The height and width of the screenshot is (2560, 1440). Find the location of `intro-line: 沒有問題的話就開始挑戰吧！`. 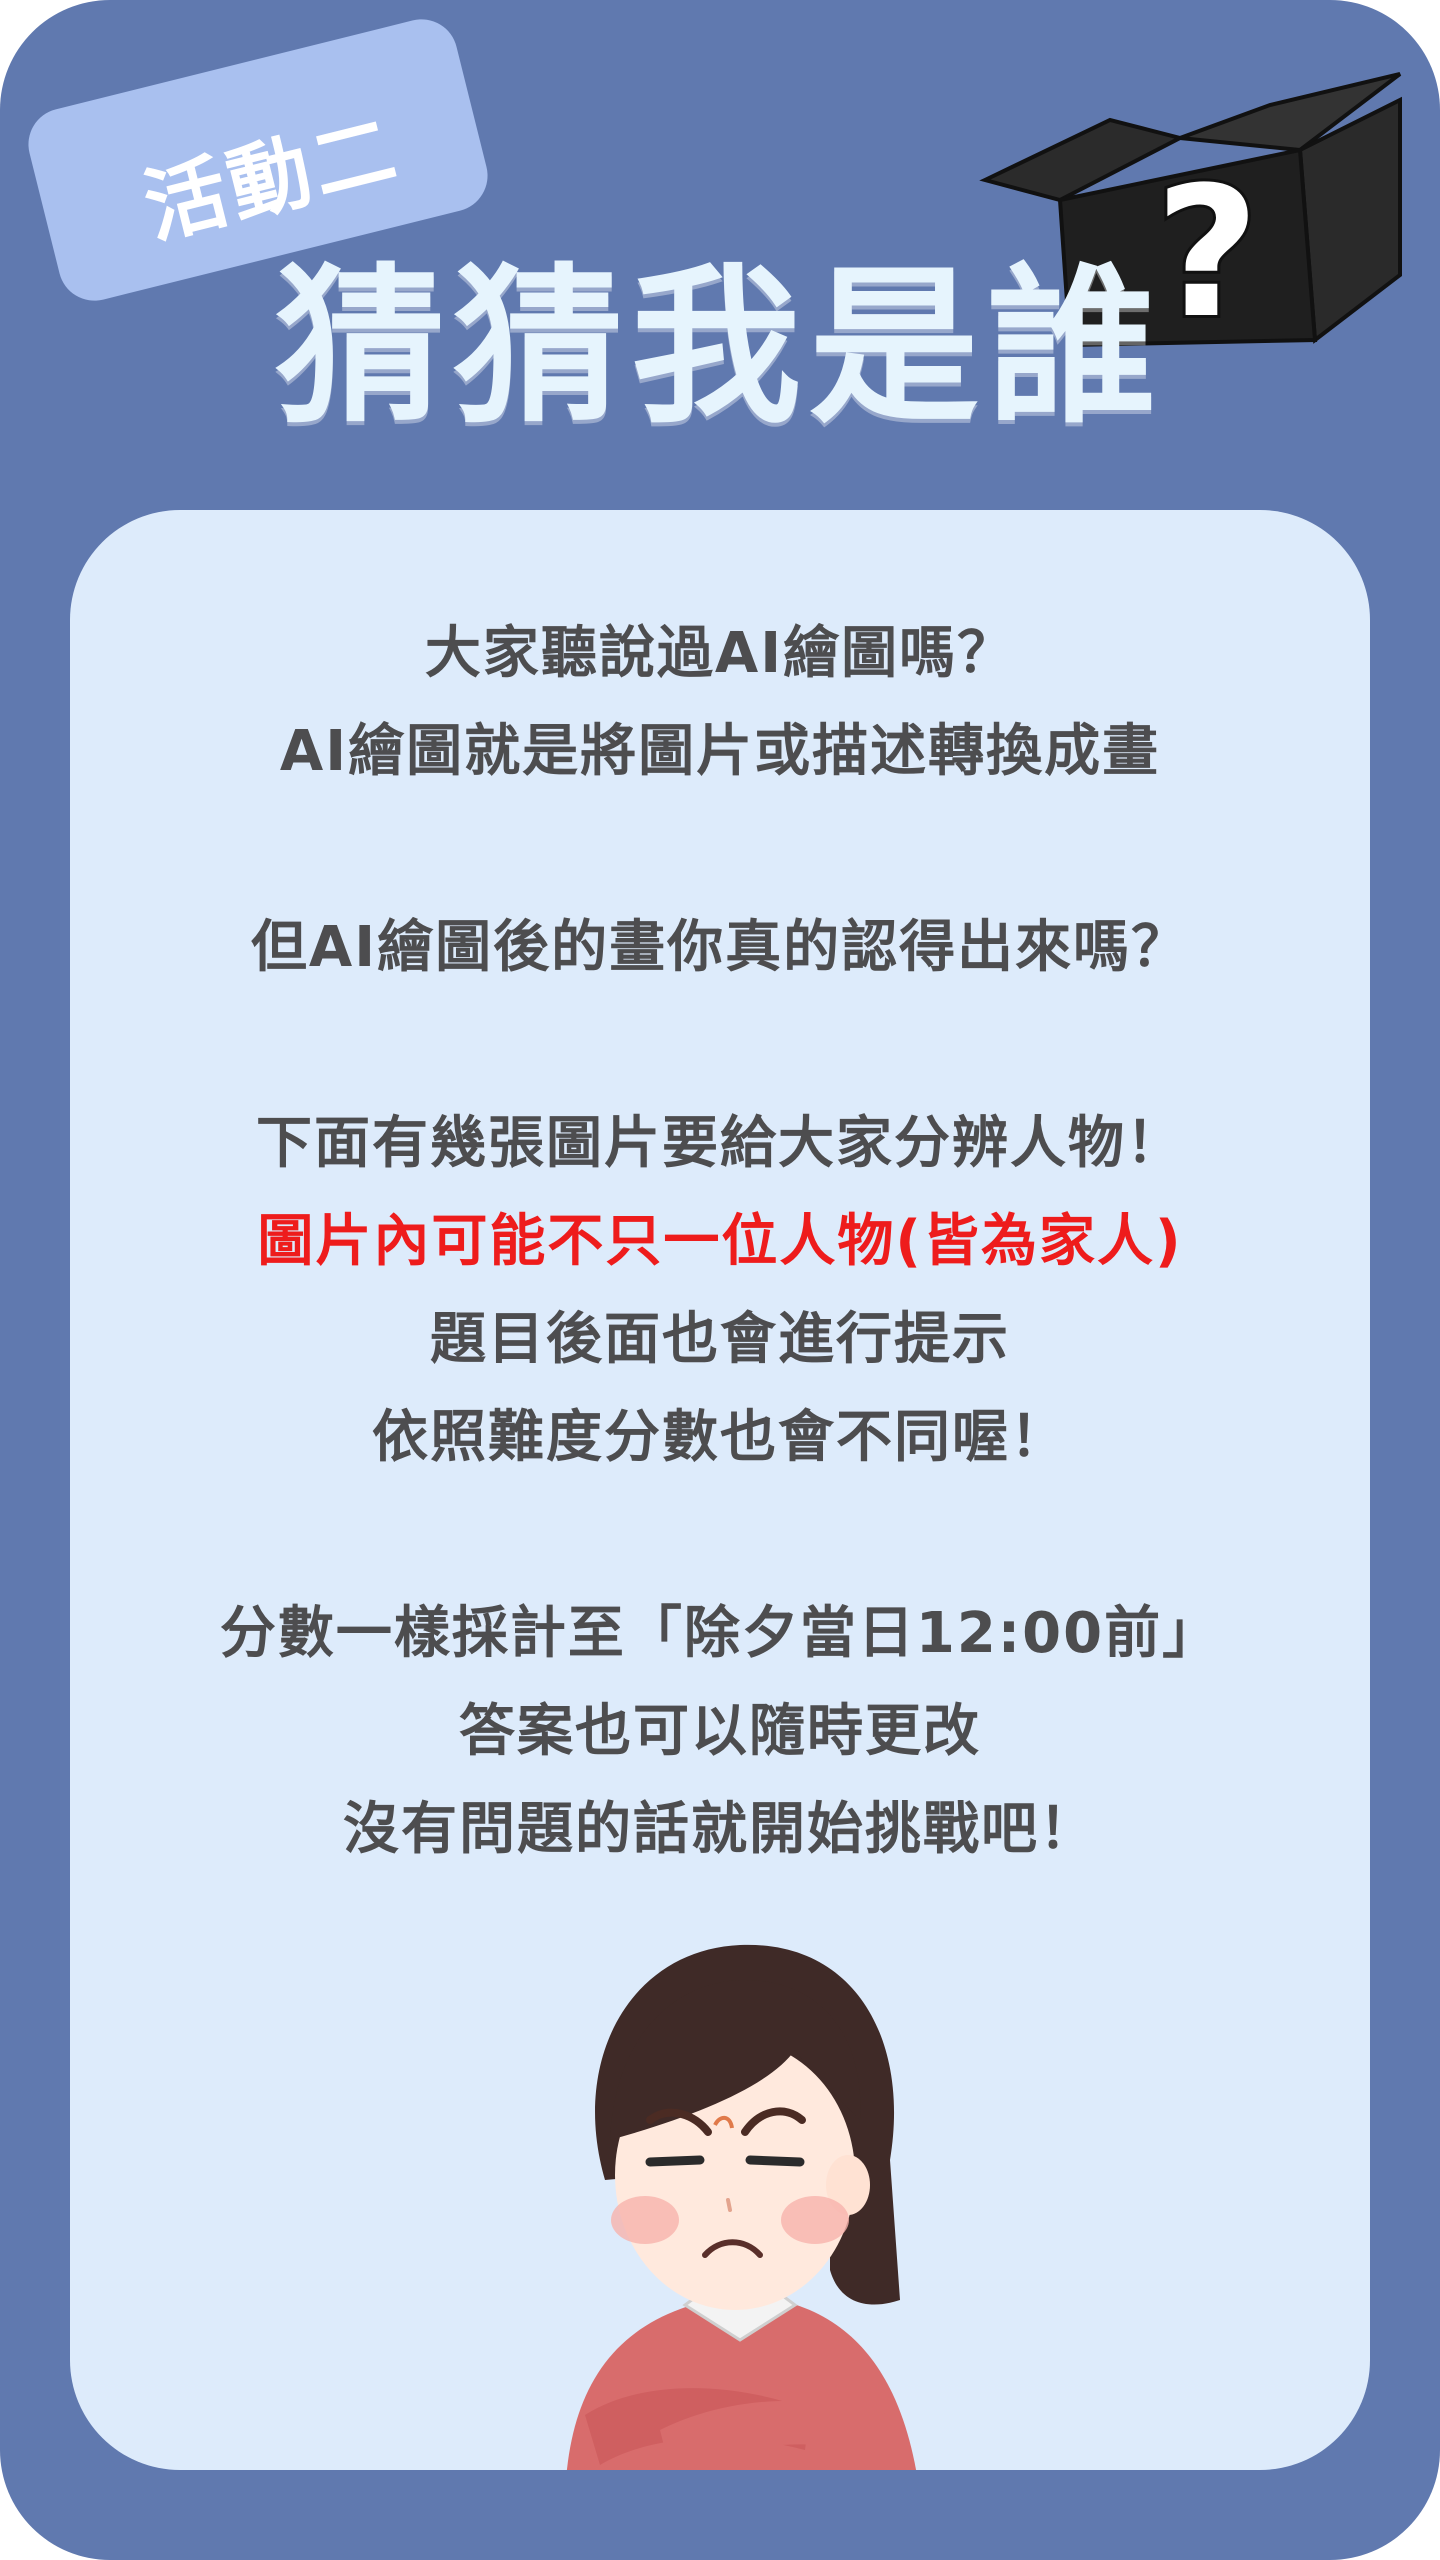

intro-line: 沒有問題的話就開始挑戰吧！ is located at coordinates (720, 1829).